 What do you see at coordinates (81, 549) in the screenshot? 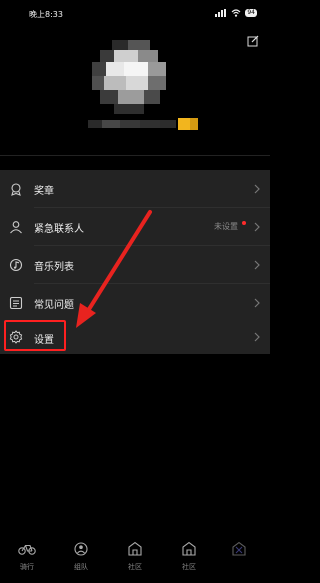
I see `team-icon` at bounding box center [81, 549].